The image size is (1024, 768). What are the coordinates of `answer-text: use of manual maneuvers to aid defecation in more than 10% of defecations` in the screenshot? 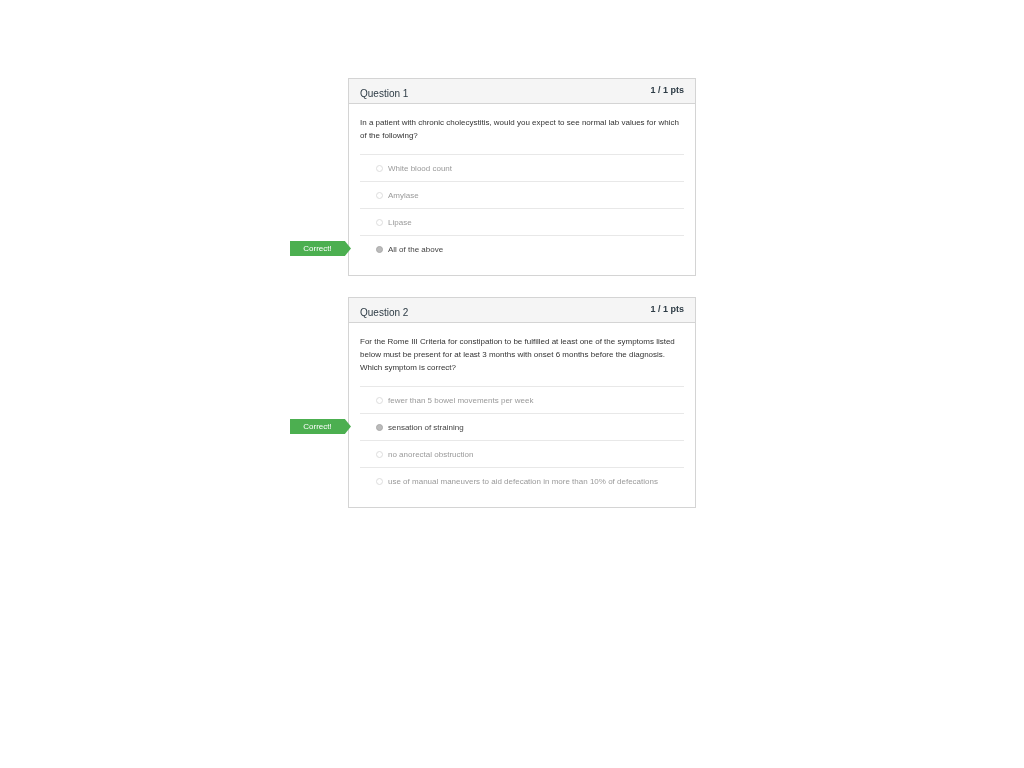 It's located at (523, 481).